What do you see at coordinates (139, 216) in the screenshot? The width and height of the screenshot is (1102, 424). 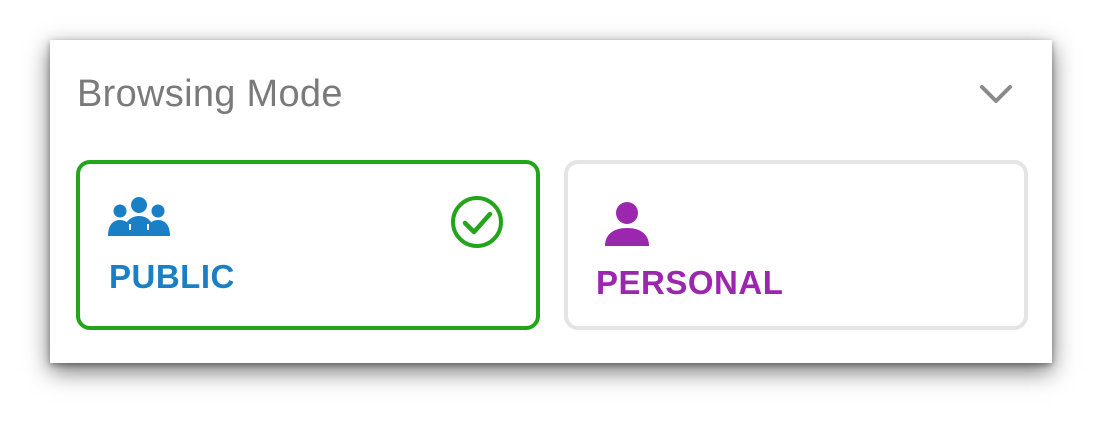 I see `group-icon` at bounding box center [139, 216].